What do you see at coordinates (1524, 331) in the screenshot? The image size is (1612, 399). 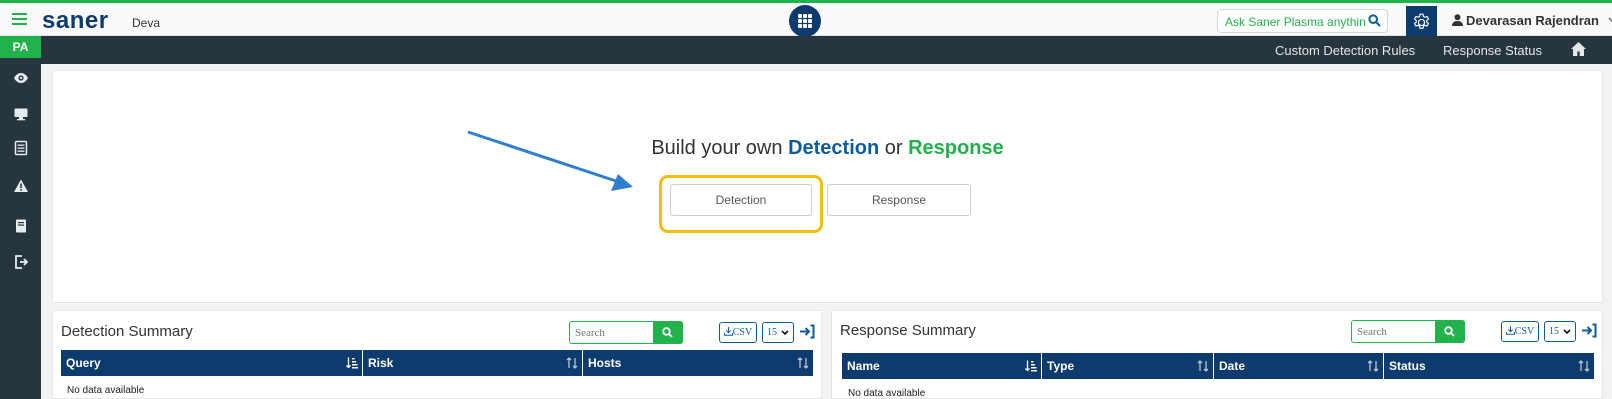 I see `response-csv-label: CSV` at bounding box center [1524, 331].